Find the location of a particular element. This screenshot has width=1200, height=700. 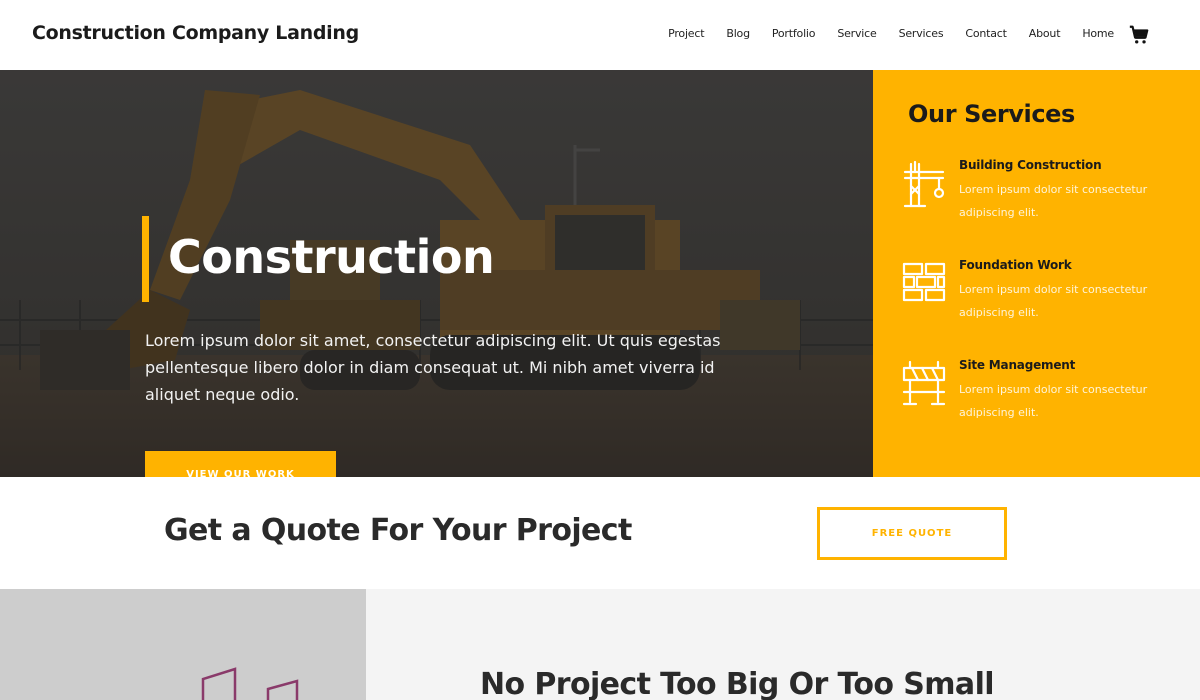

nav-link-blog: Blog is located at coordinates (738, 33).